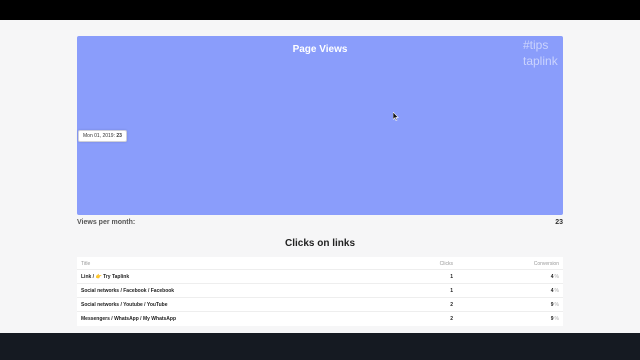 This screenshot has height=360, width=640. I want to click on column-header-clicks: Clicks, so click(446, 264).